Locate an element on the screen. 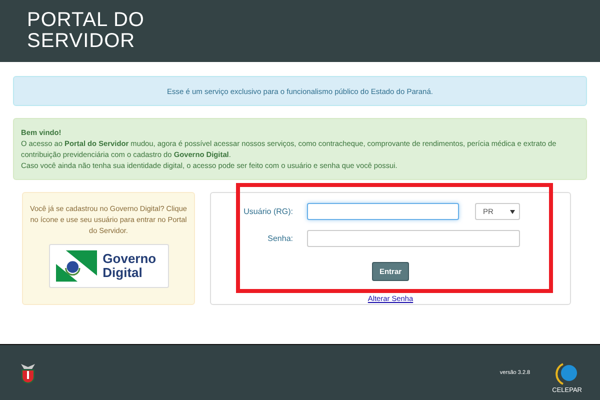  flag-icon is located at coordinates (76, 266).